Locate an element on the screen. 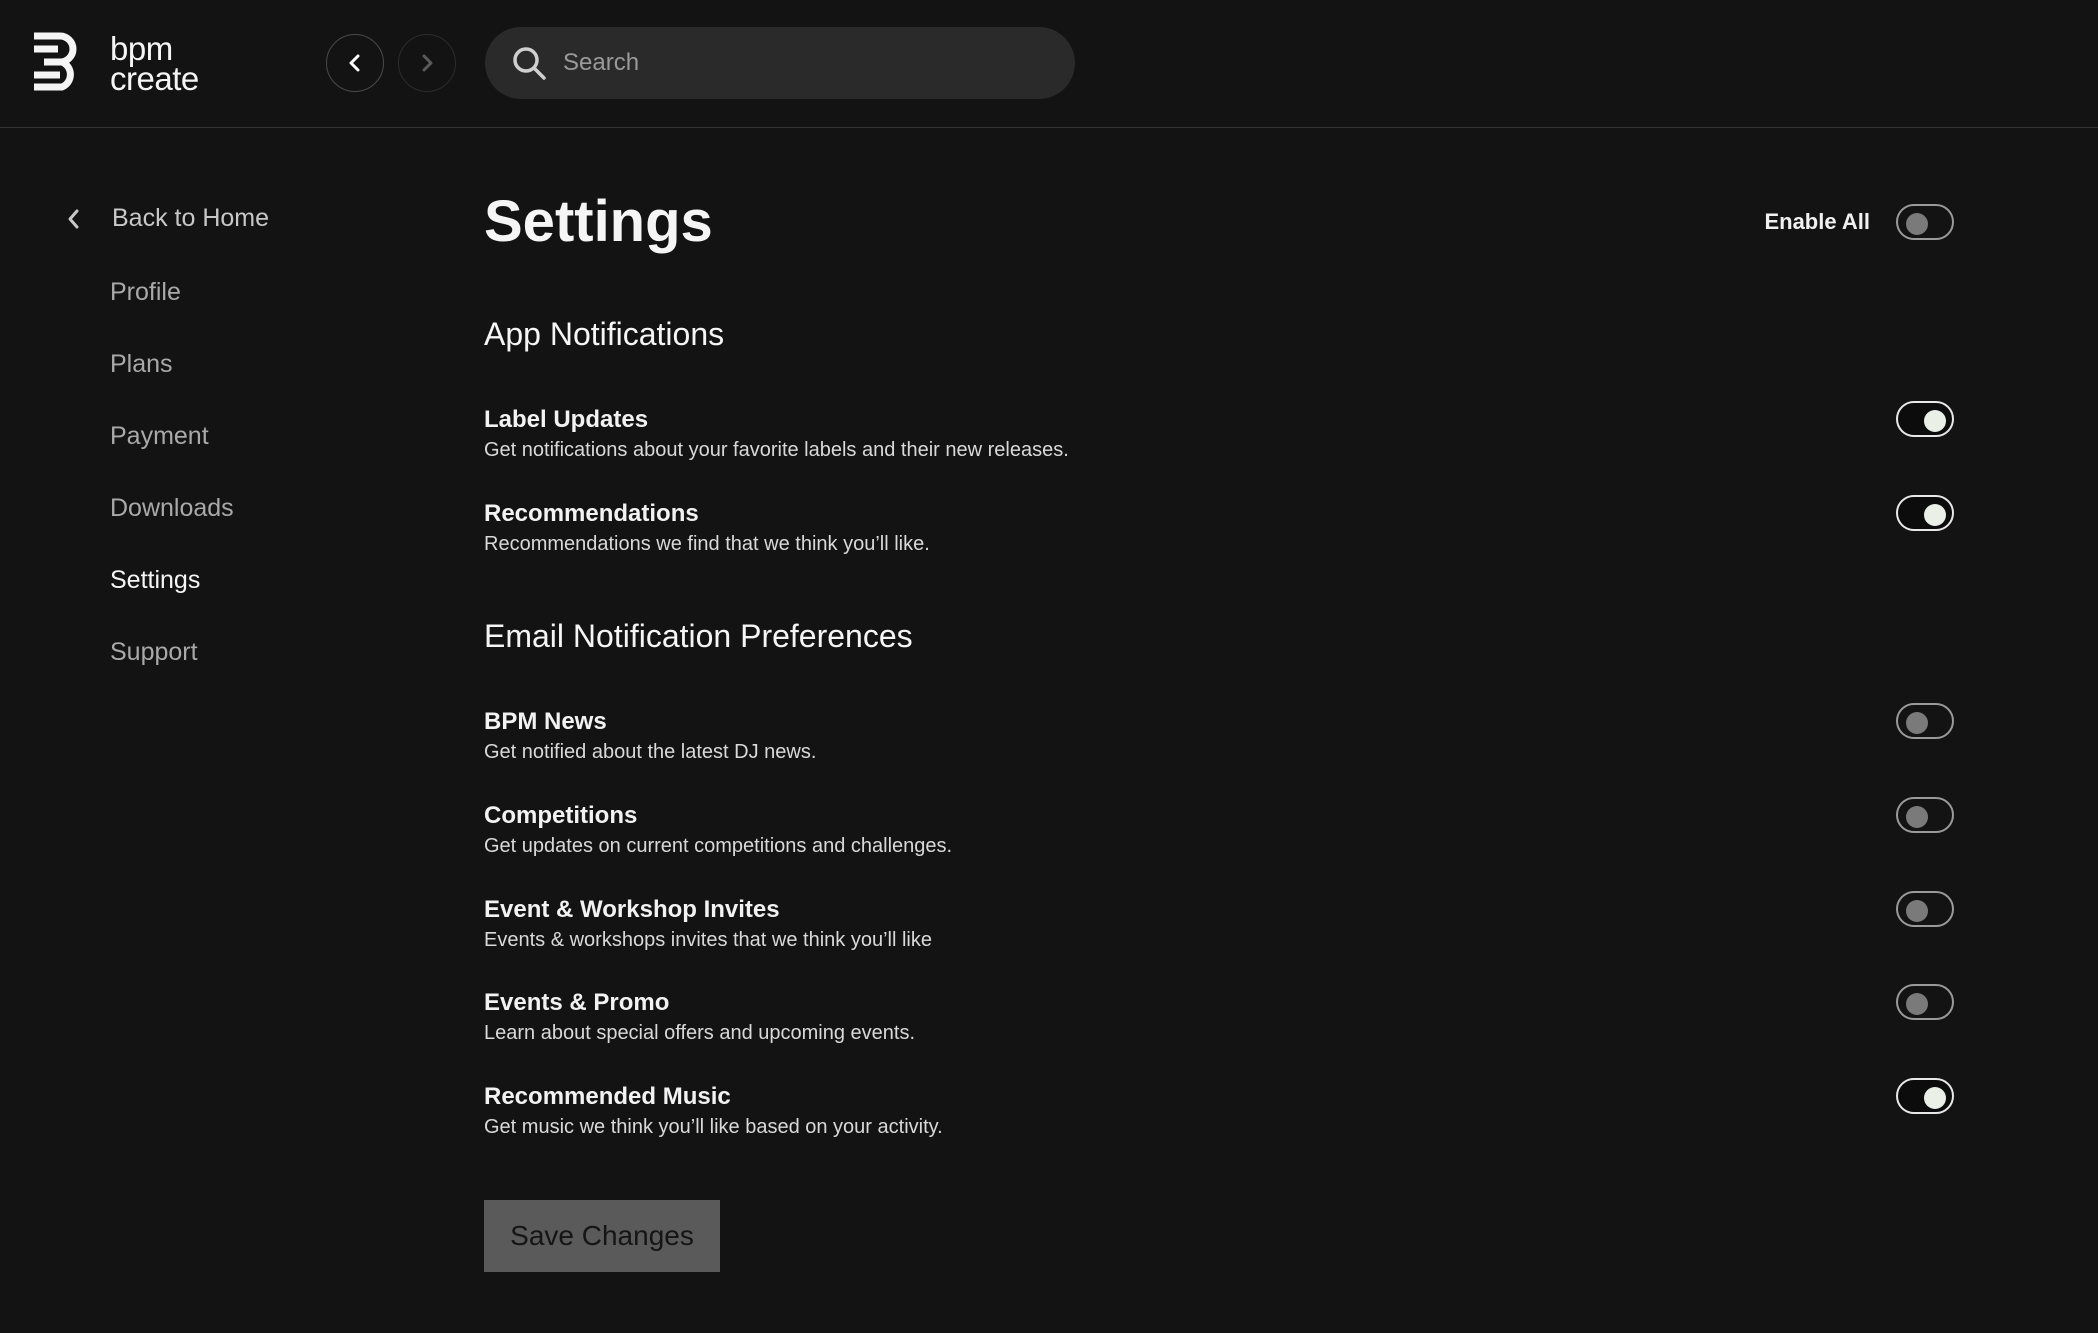 The image size is (2098, 1333). back-to-home-link: Back to Home is located at coordinates (165, 218).